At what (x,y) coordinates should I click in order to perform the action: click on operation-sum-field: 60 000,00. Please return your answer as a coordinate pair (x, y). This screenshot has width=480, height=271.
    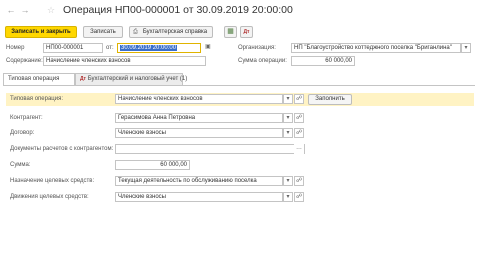
    Looking at the image, I should click on (323, 61).